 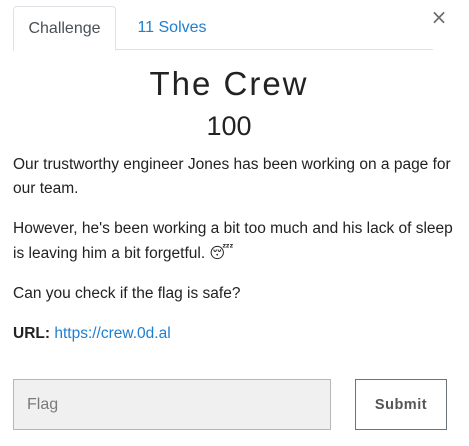 What do you see at coordinates (401, 404) in the screenshot?
I see `submit-button: Submit` at bounding box center [401, 404].